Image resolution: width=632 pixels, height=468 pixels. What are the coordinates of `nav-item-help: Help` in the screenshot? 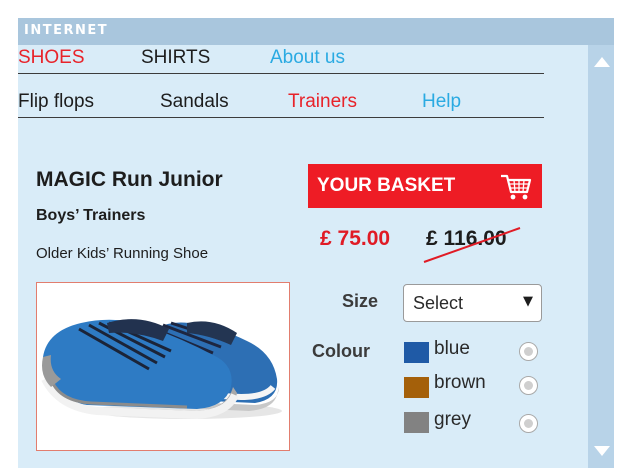 It's located at (441, 102).